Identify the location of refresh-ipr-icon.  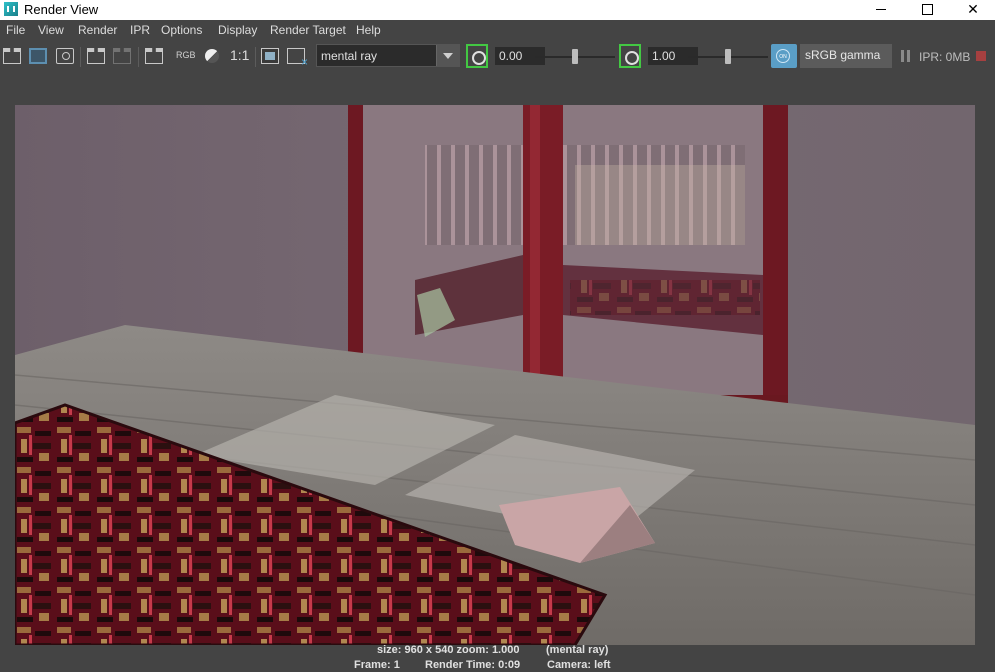
(122, 56).